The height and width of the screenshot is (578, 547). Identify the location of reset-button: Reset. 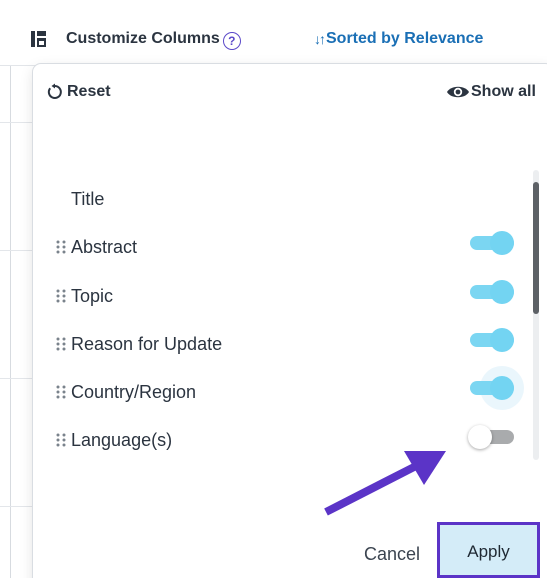
(78, 92).